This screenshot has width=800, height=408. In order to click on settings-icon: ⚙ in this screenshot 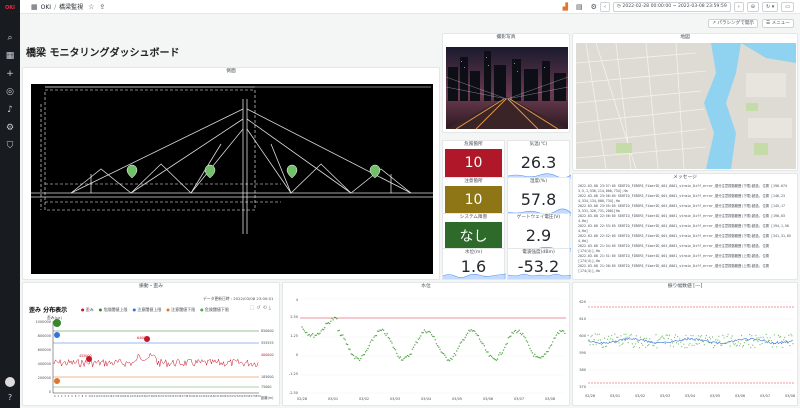, I will do `click(594, 7)`.